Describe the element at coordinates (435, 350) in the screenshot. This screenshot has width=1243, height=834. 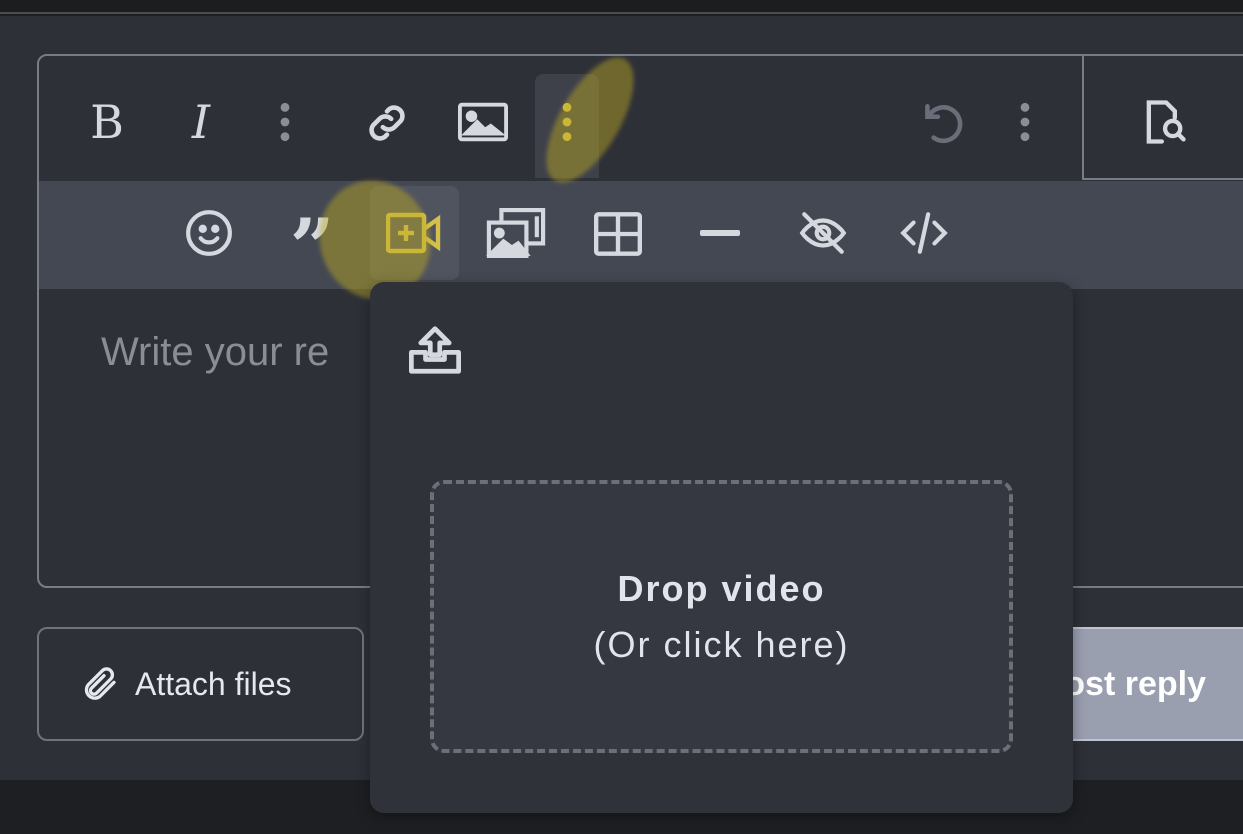
I see `upload-icon` at that location.